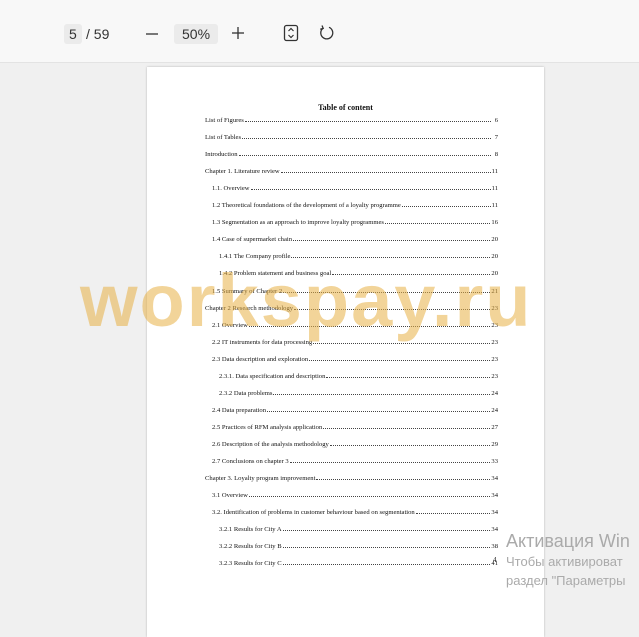 The image size is (639, 637). I want to click on toc-entry: Chapter 3. Loyalty program improvement 34, so click(351, 477).